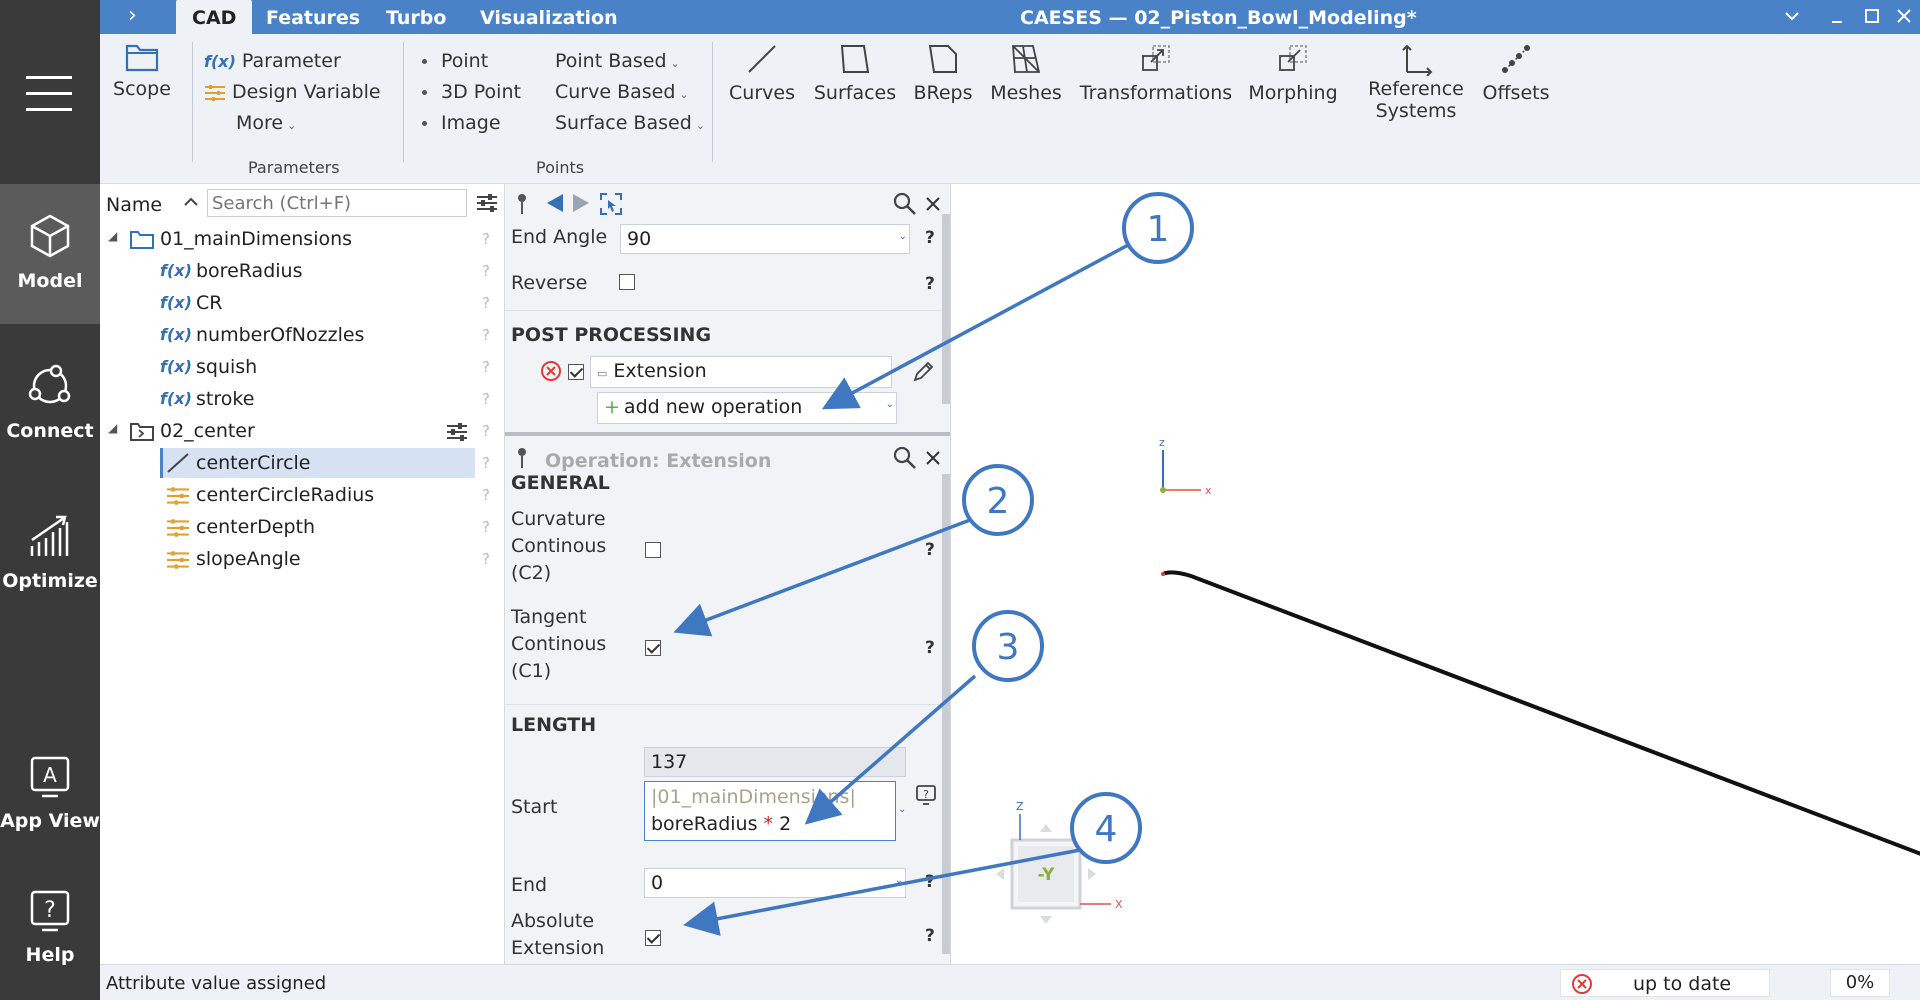  I want to click on tree-item-centercircleradius: centerCircleRadius ?, so click(302, 495).